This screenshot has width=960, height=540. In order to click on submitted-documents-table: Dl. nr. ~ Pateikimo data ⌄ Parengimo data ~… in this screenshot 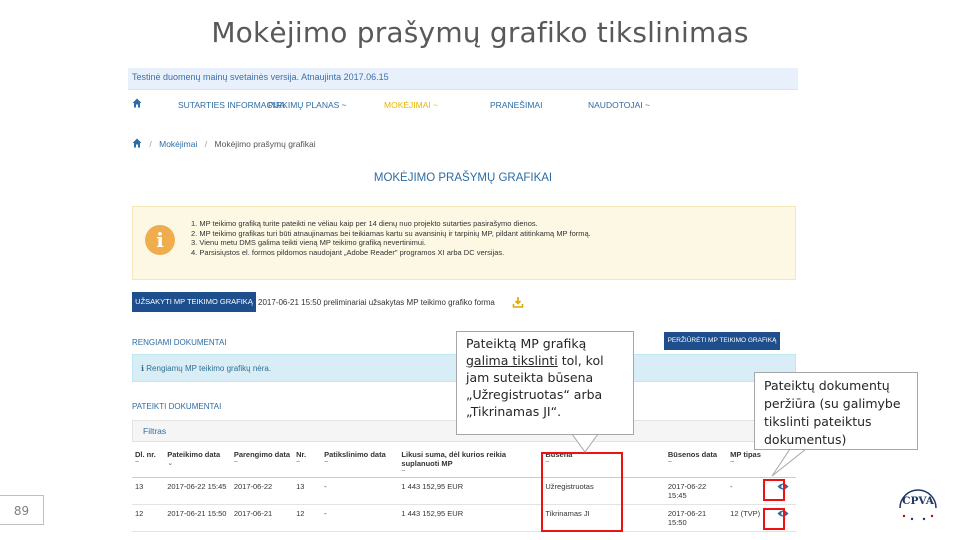, I will do `click(464, 490)`.